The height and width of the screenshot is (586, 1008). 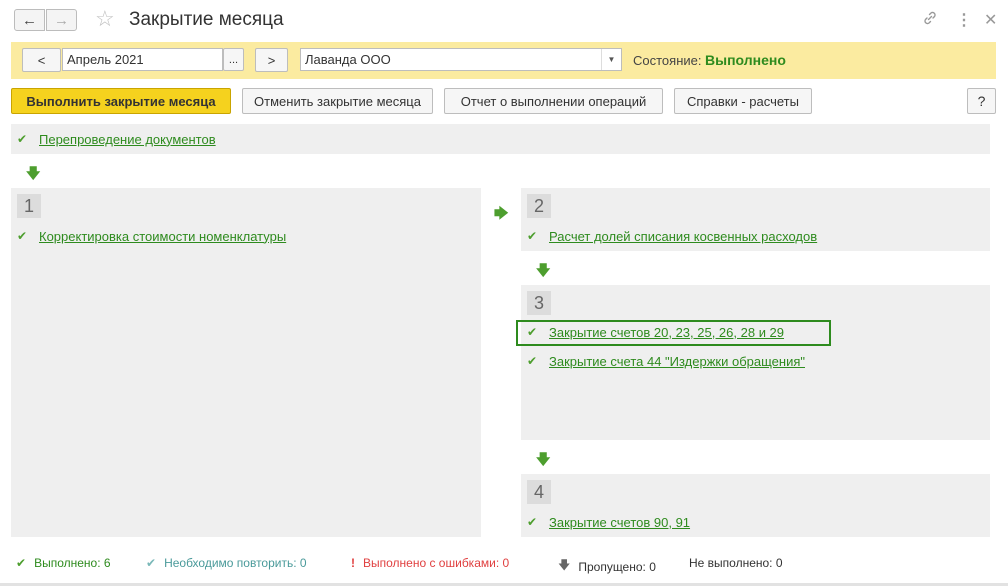 What do you see at coordinates (930, 20) in the screenshot?
I see `link-icon` at bounding box center [930, 20].